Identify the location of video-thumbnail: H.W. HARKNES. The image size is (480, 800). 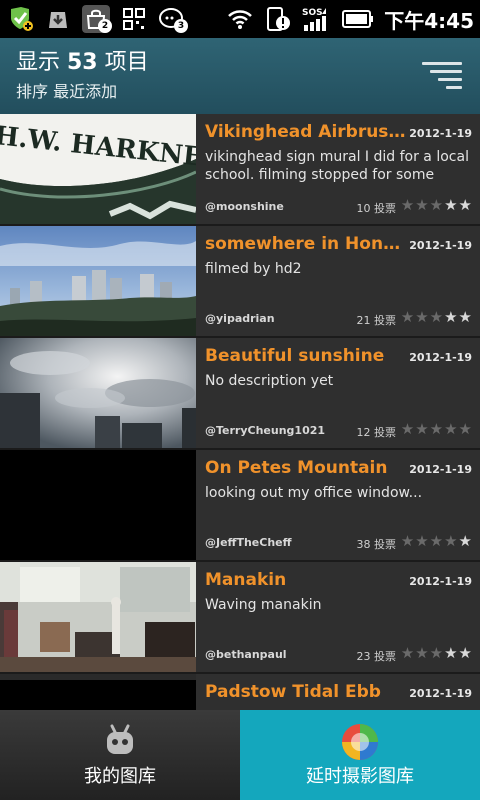
(98, 169).